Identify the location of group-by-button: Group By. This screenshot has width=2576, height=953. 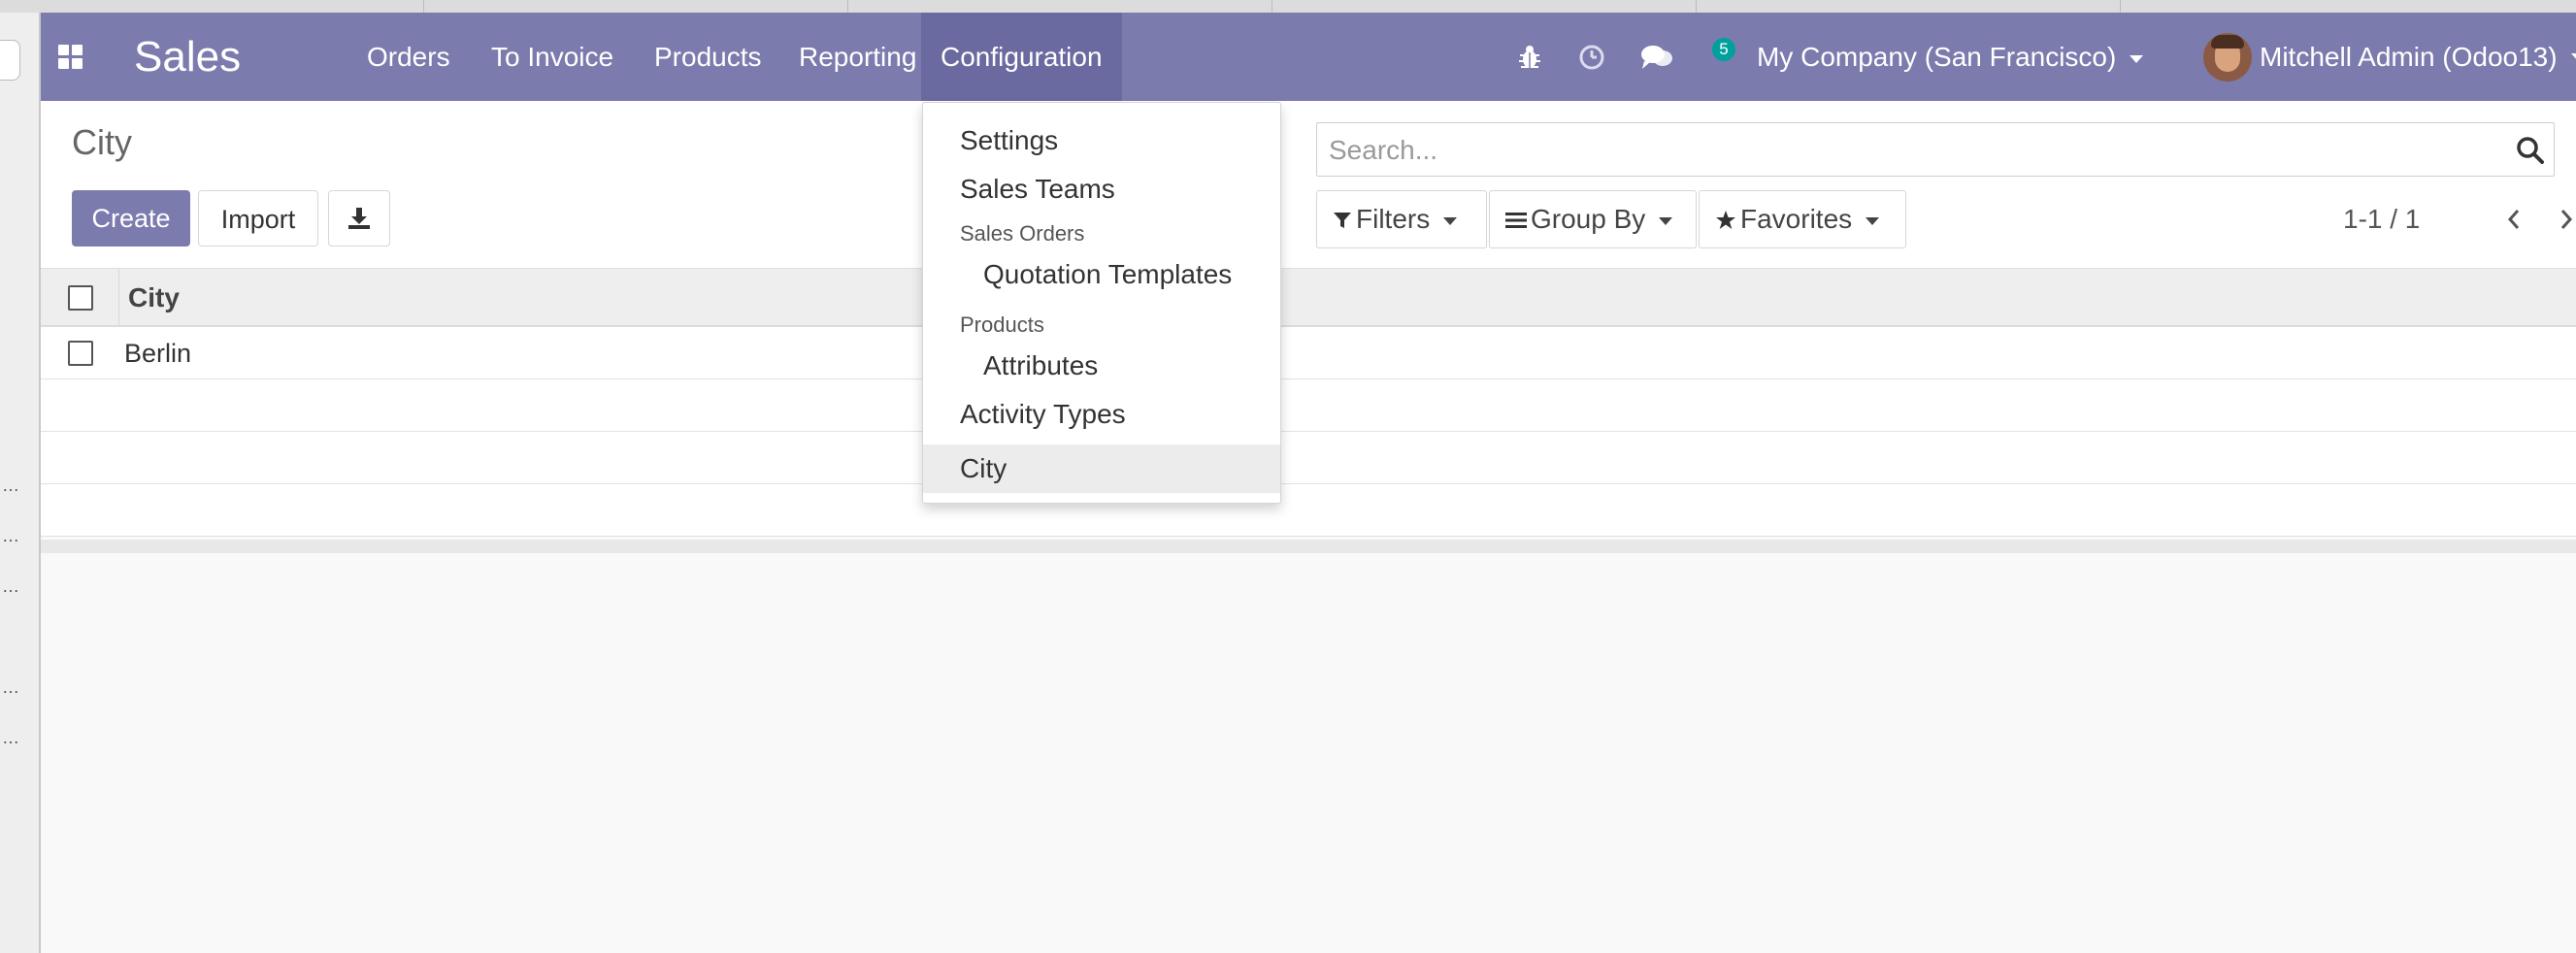
(1593, 219).